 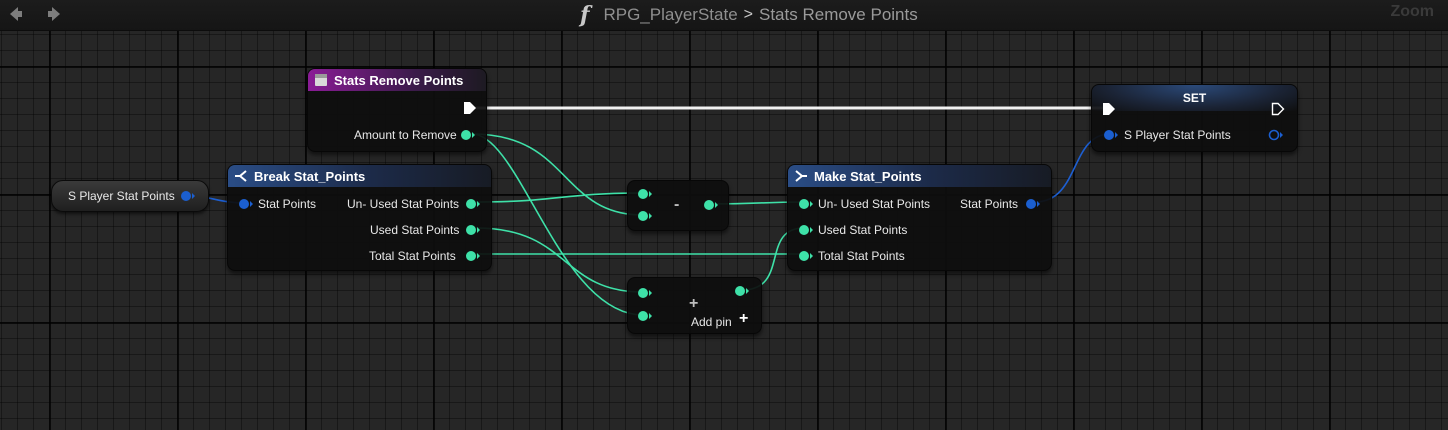 I want to click on total-stat-points-label: Total Stat Points, so click(x=412, y=256).